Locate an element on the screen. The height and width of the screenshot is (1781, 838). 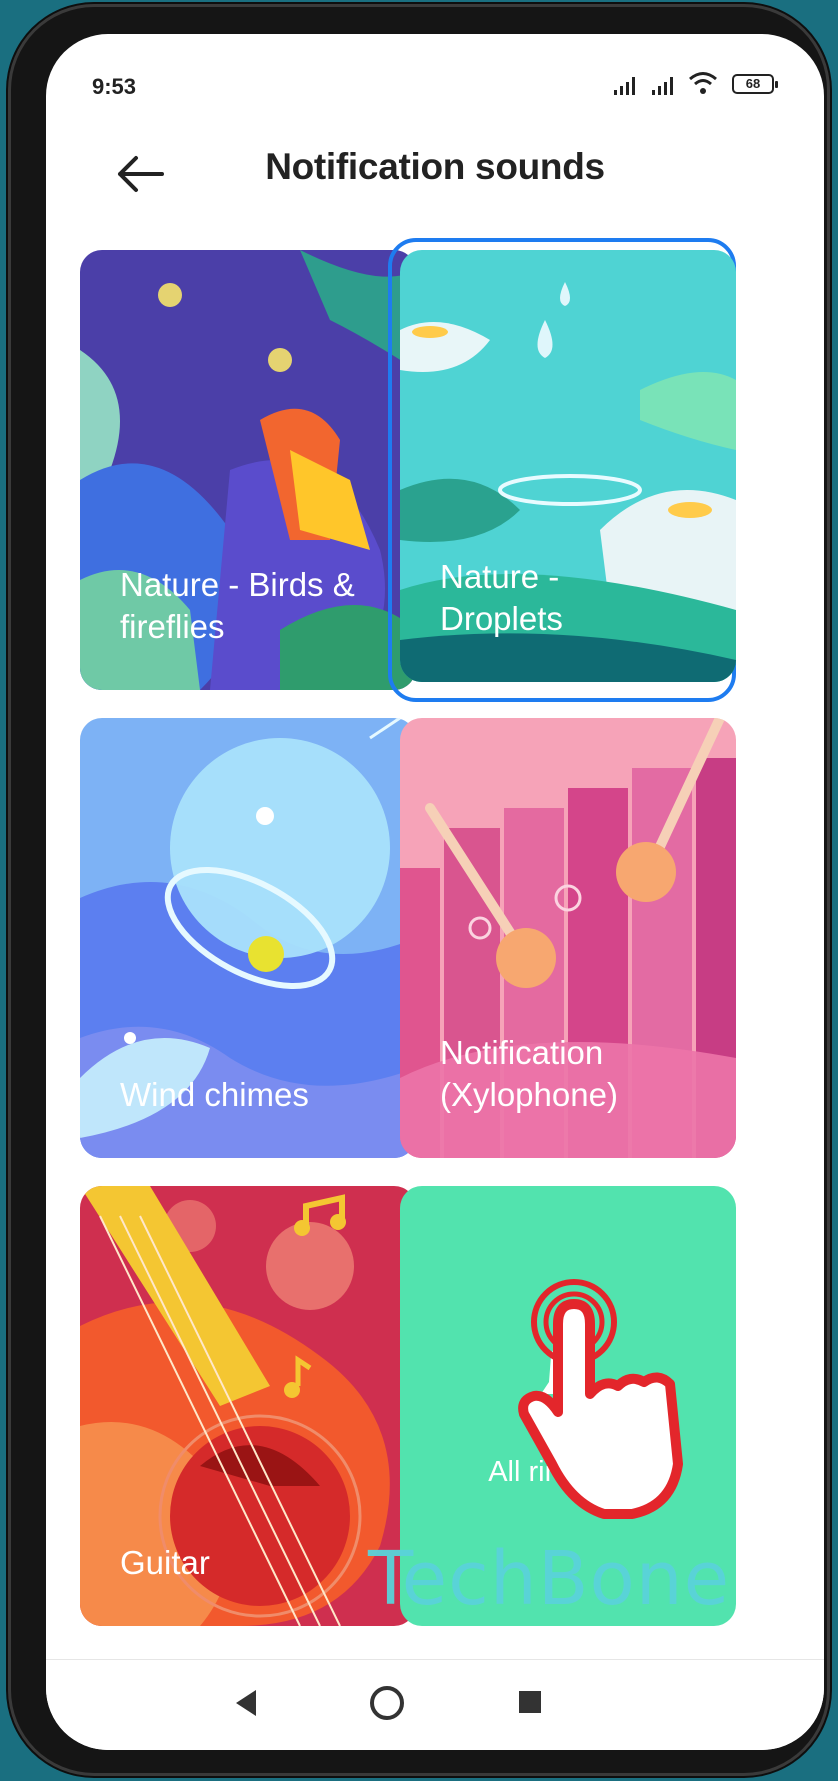
wifi-icon is located at coordinates (703, 83).